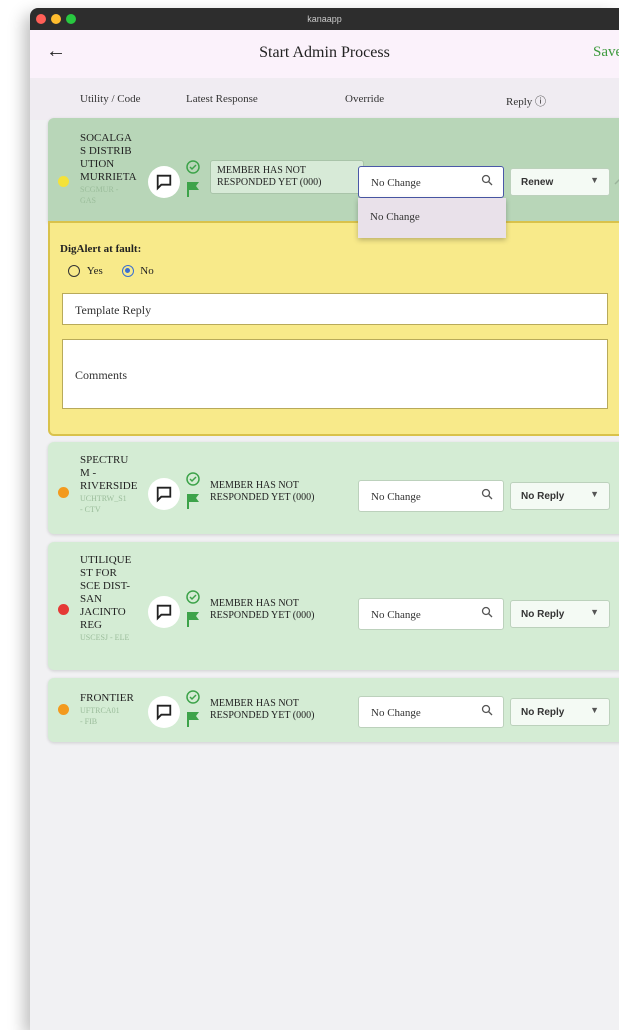  I want to click on radio-no, so click(127, 271).